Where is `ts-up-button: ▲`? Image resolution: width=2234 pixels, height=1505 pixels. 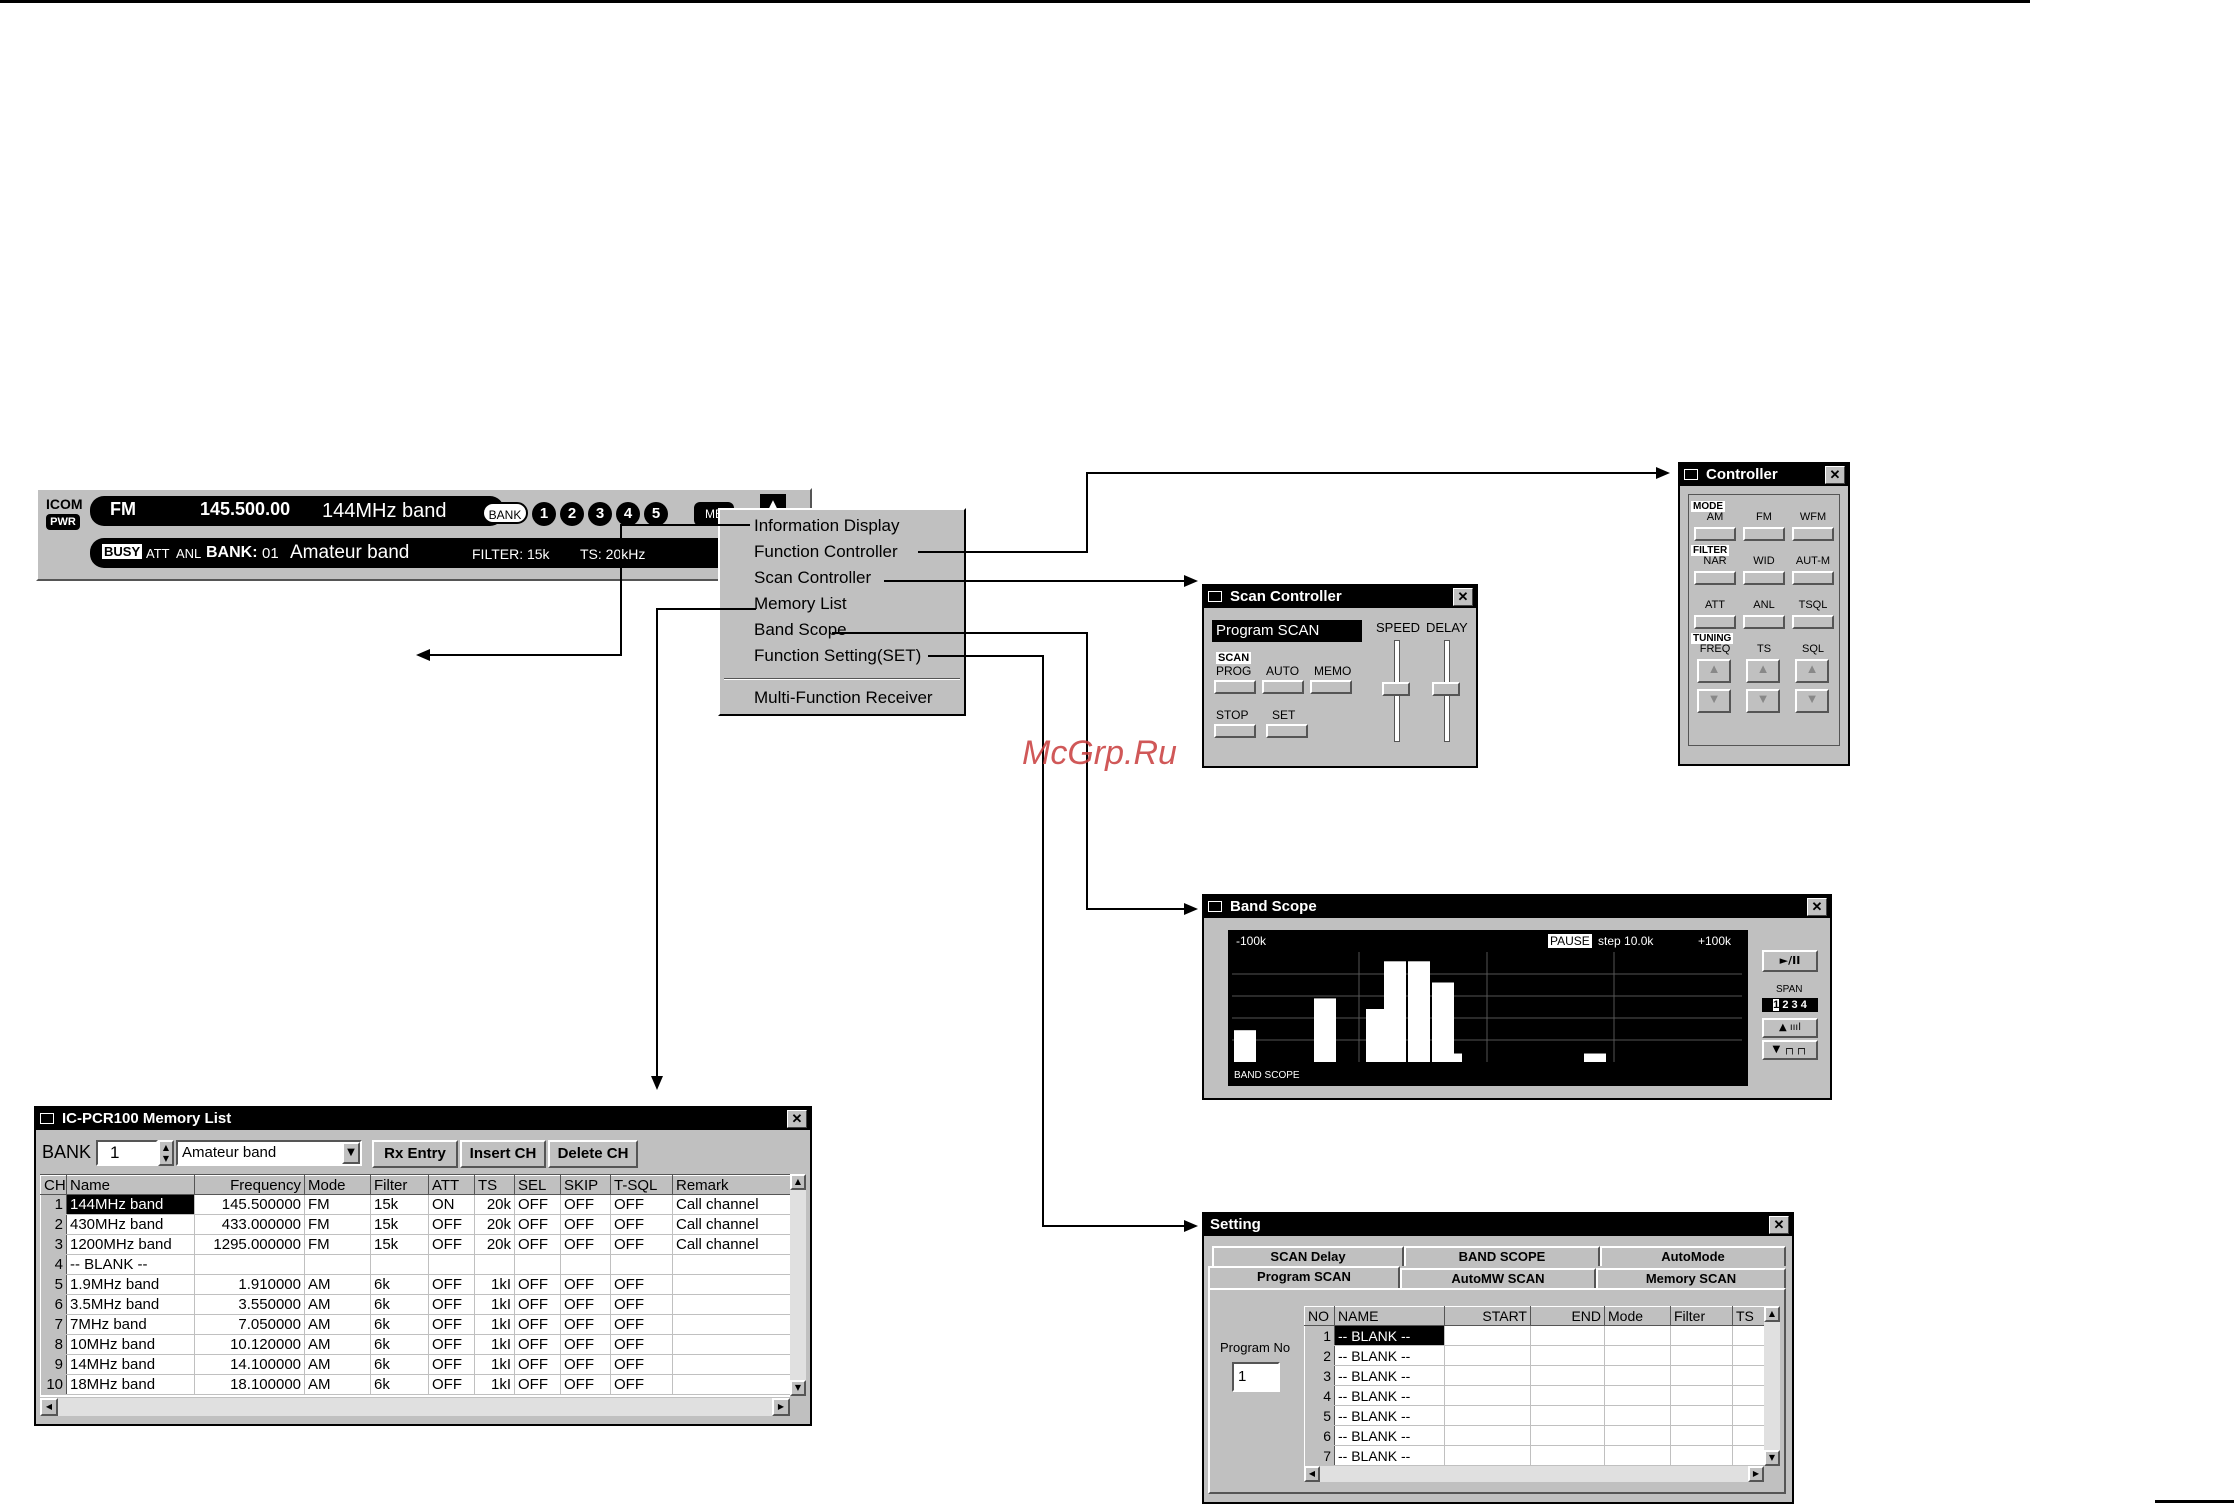
ts-up-button: ▲ is located at coordinates (1763, 671).